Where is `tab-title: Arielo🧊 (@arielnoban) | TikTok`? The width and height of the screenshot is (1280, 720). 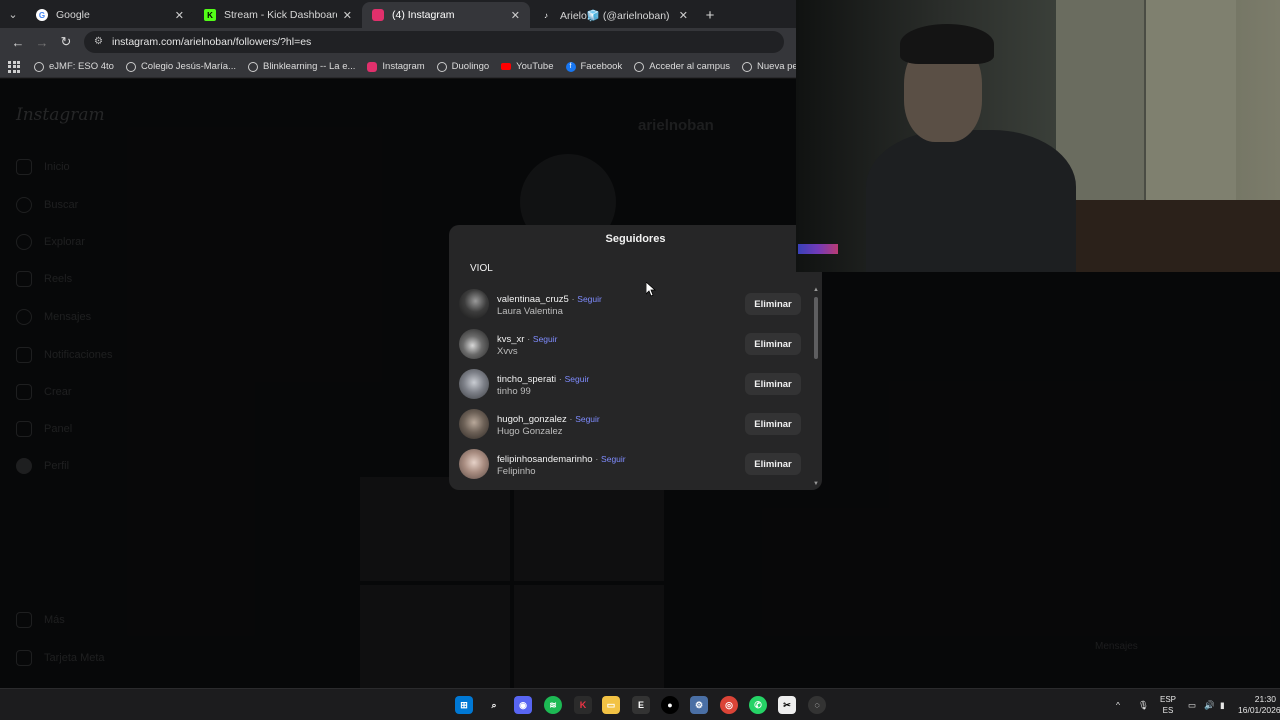 tab-title: Arielo🧊 (@arielnoban) | TikTok is located at coordinates (616, 15).